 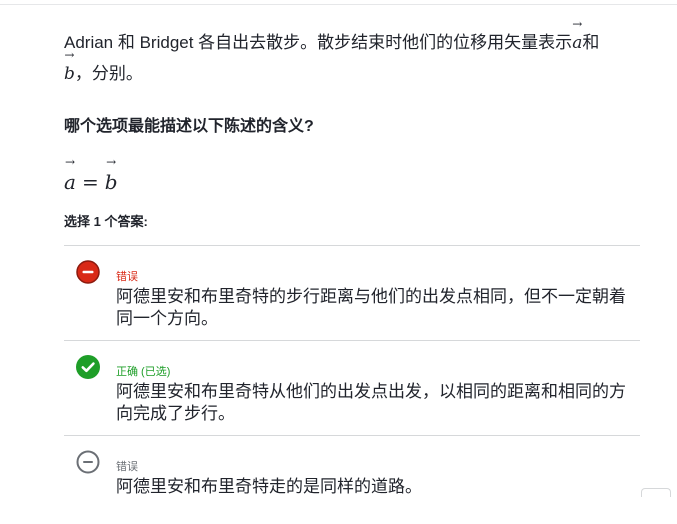 I want to click on answer-prompt: 选择 1 个答案:, so click(x=106, y=221).